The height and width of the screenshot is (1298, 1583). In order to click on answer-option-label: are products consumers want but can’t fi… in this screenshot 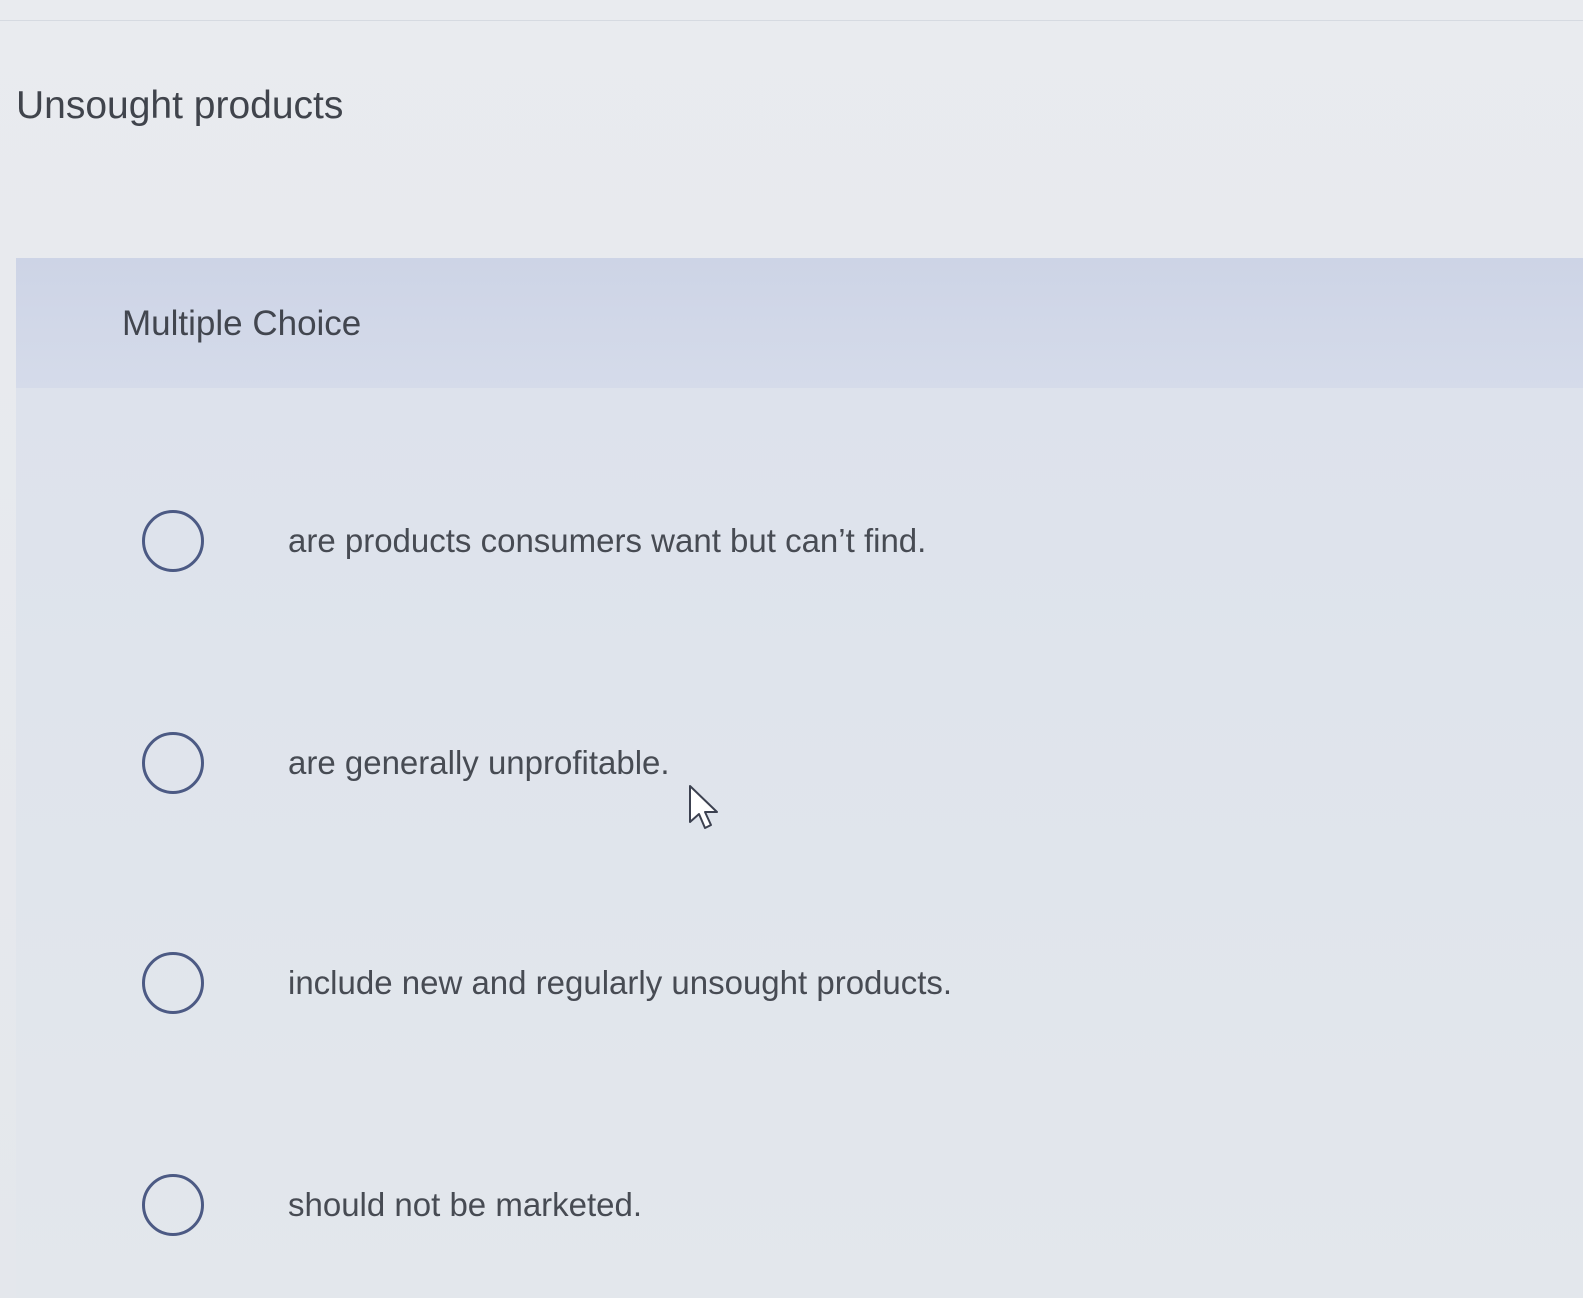, I will do `click(607, 540)`.